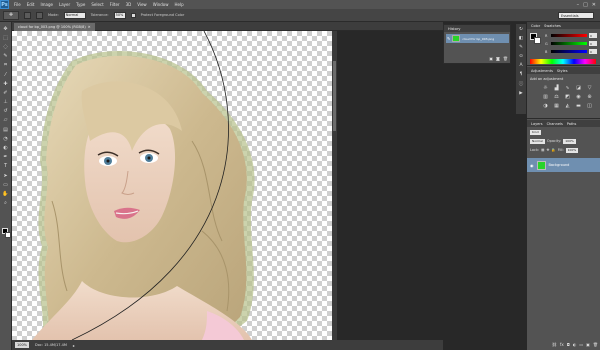 The width and height of the screenshot is (600, 350). I want to click on tool-preset-picker: ✚, so click(11, 15).